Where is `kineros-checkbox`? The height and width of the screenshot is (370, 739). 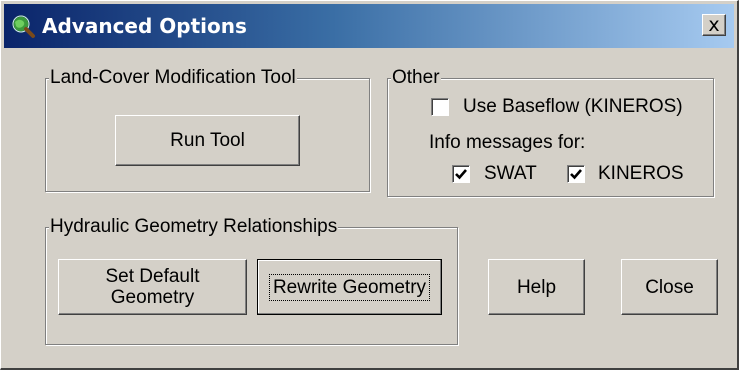
kineros-checkbox is located at coordinates (576, 174).